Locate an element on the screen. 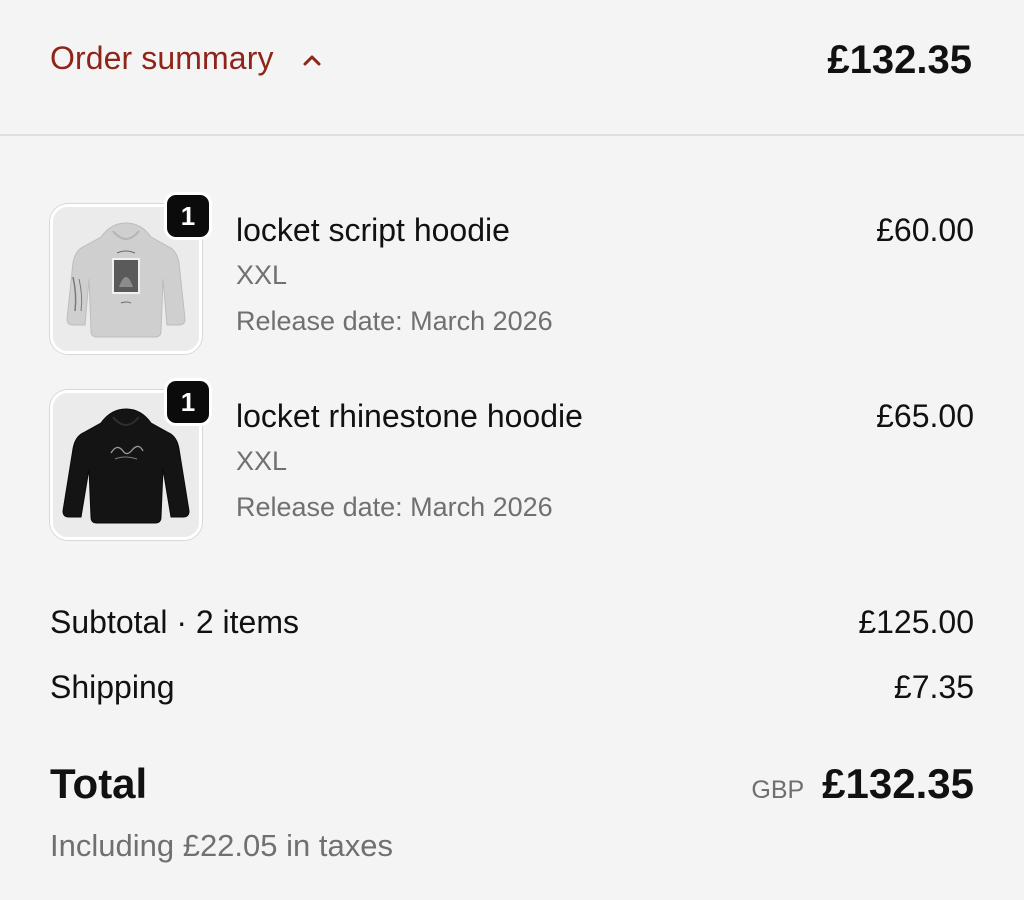 The width and height of the screenshot is (1024, 900). item-price: £65.00 is located at coordinates (925, 416).